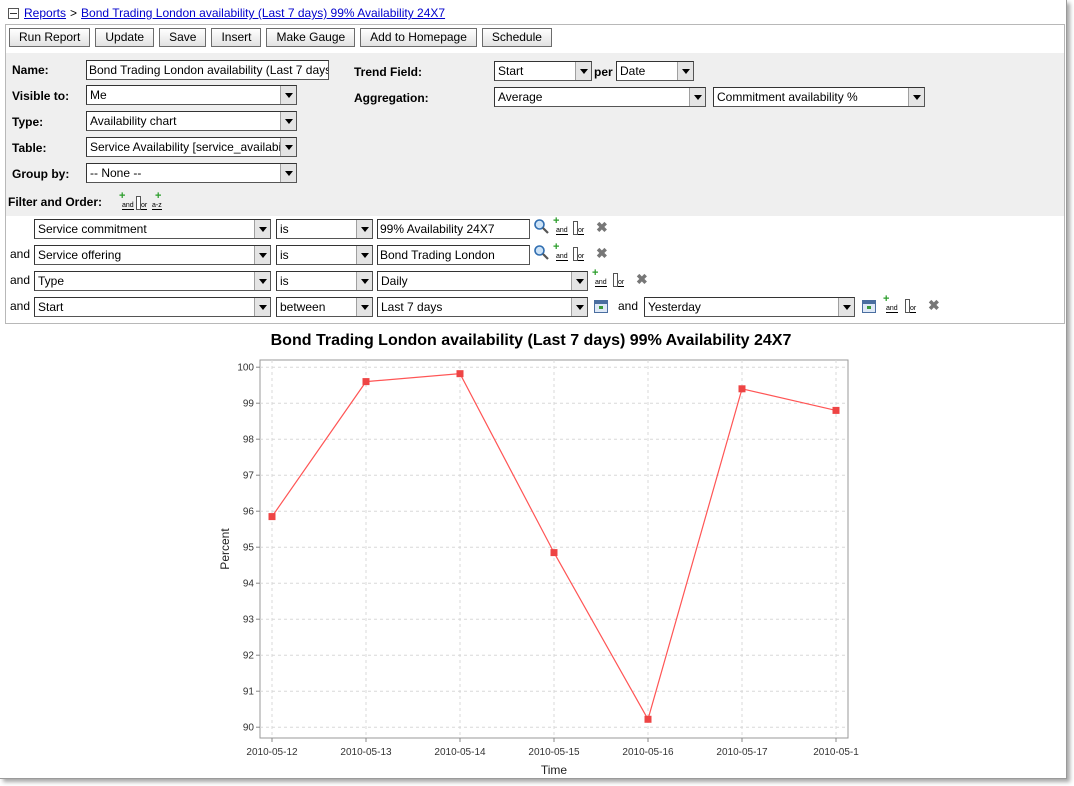  Describe the element at coordinates (28, 122) in the screenshot. I see `type-label: Type:` at that location.